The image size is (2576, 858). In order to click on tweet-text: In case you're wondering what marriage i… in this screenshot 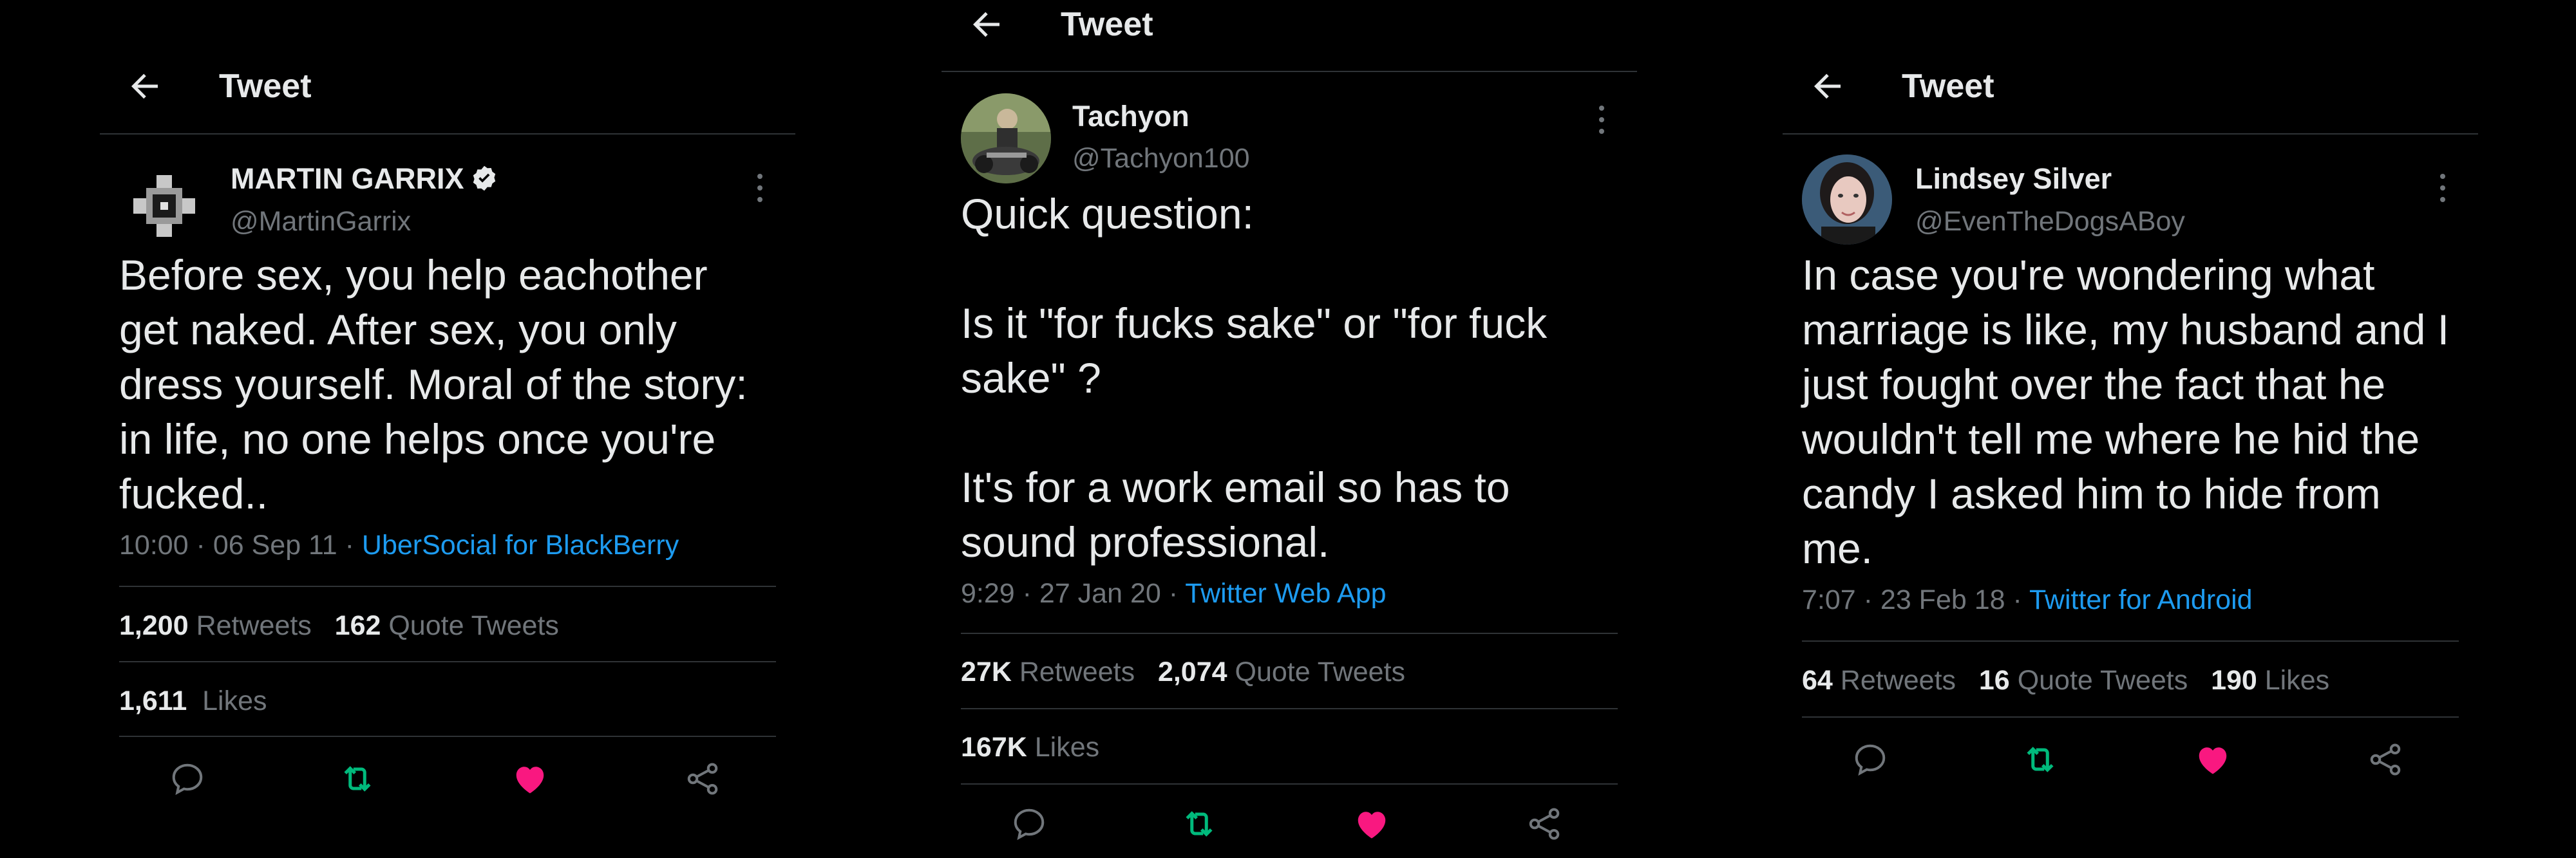, I will do `click(2126, 411)`.